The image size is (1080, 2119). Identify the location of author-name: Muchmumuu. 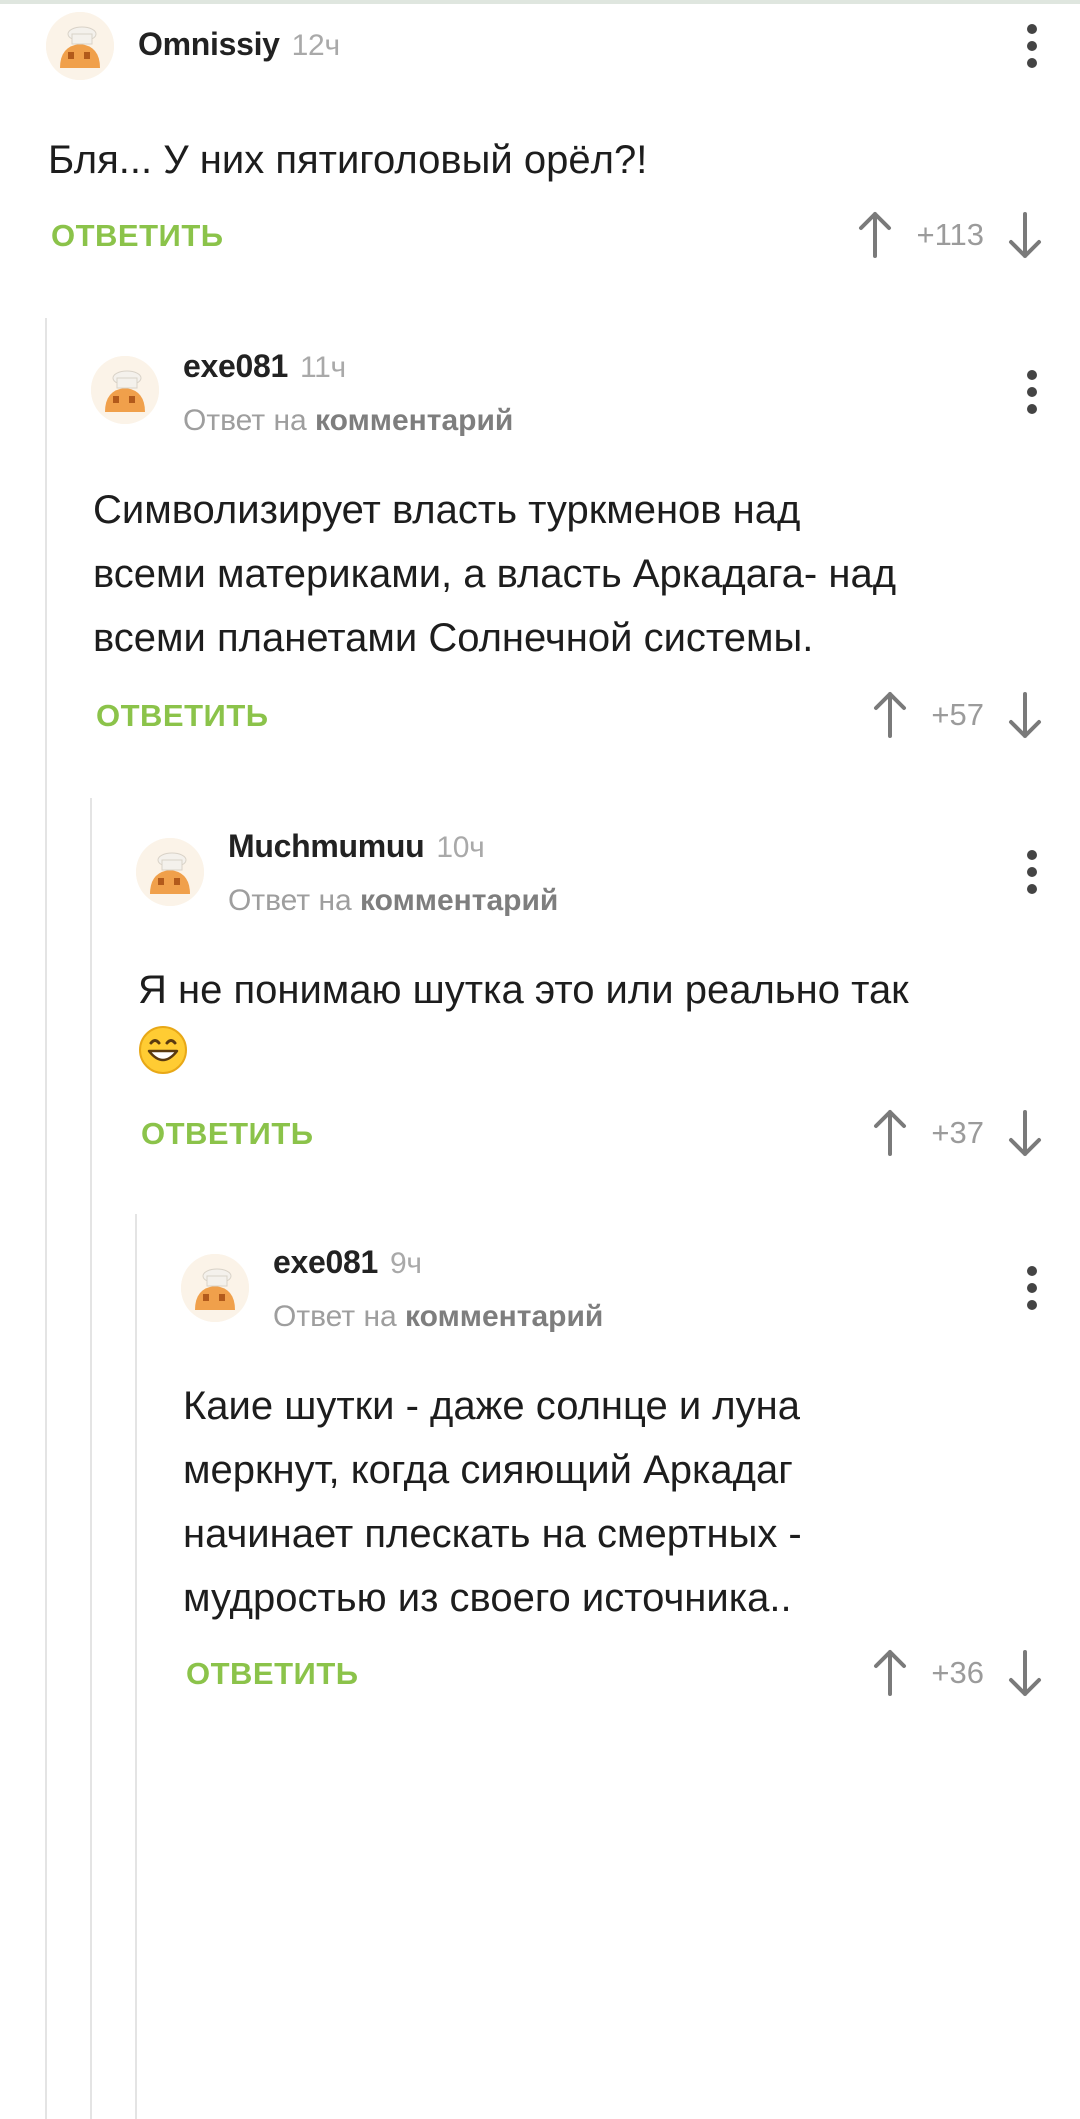
(326, 846).